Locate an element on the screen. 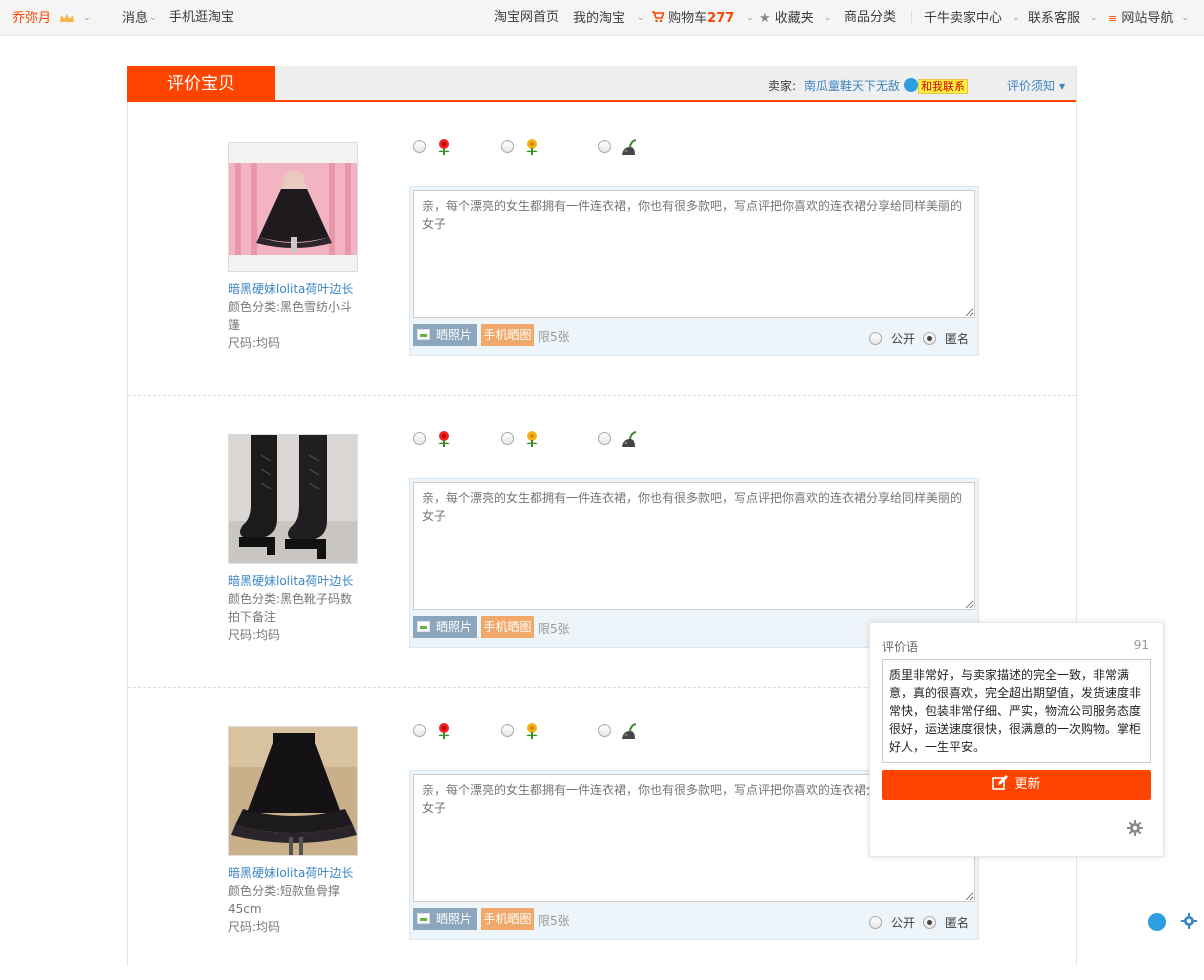 The height and width of the screenshot is (980, 1204). gear-icon is located at coordinates (1135, 828).